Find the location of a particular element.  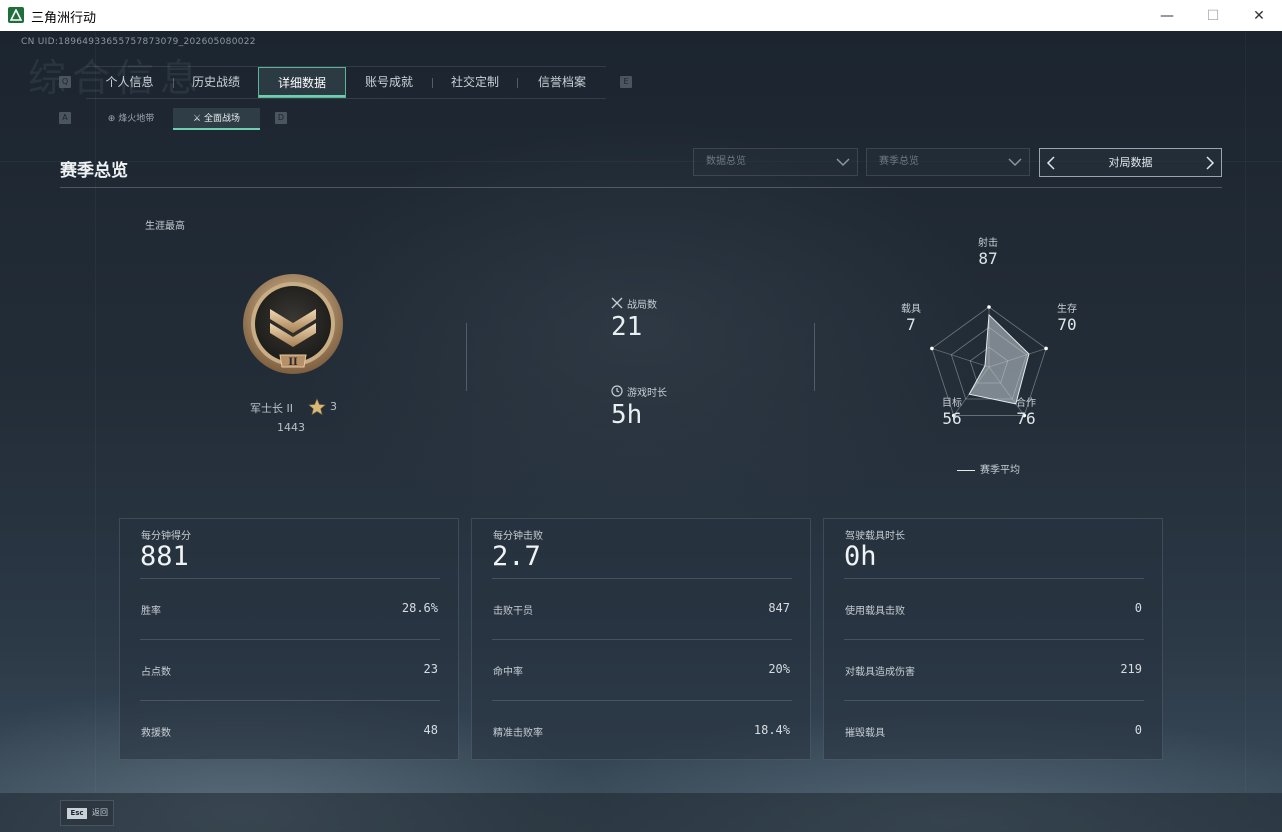

section-divider is located at coordinates (641, 187).